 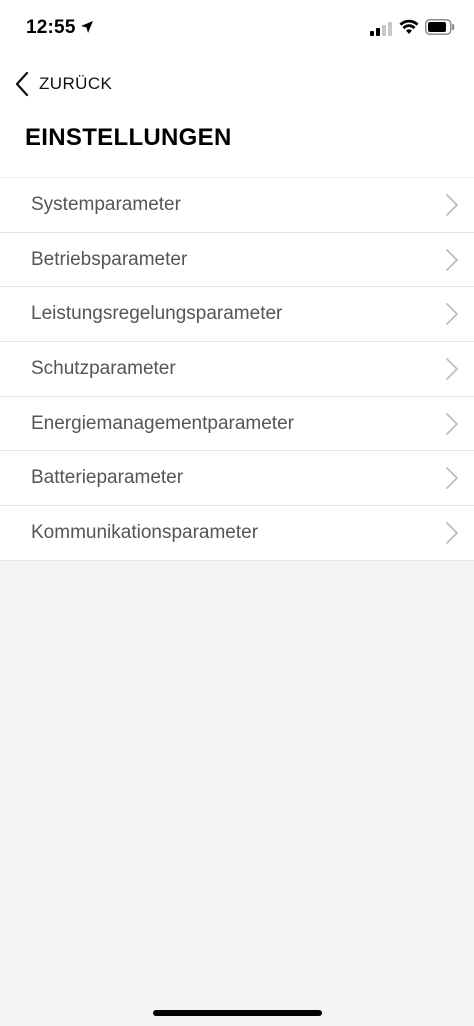 I want to click on menu-item-batterieparameter: Batterieparameter, so click(x=237, y=479).